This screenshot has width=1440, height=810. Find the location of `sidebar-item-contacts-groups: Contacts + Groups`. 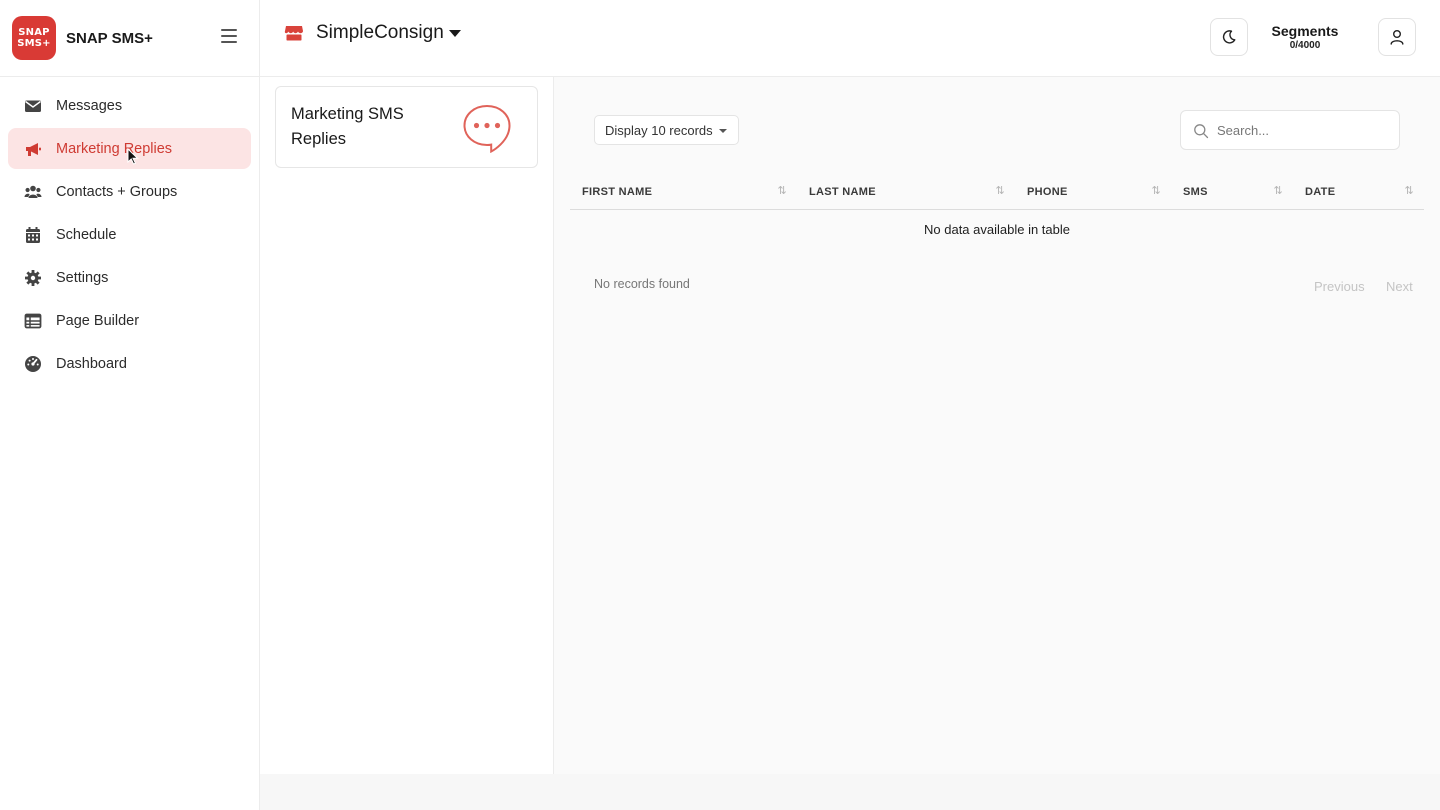

sidebar-item-contacts-groups: Contacts + Groups is located at coordinates (129, 191).